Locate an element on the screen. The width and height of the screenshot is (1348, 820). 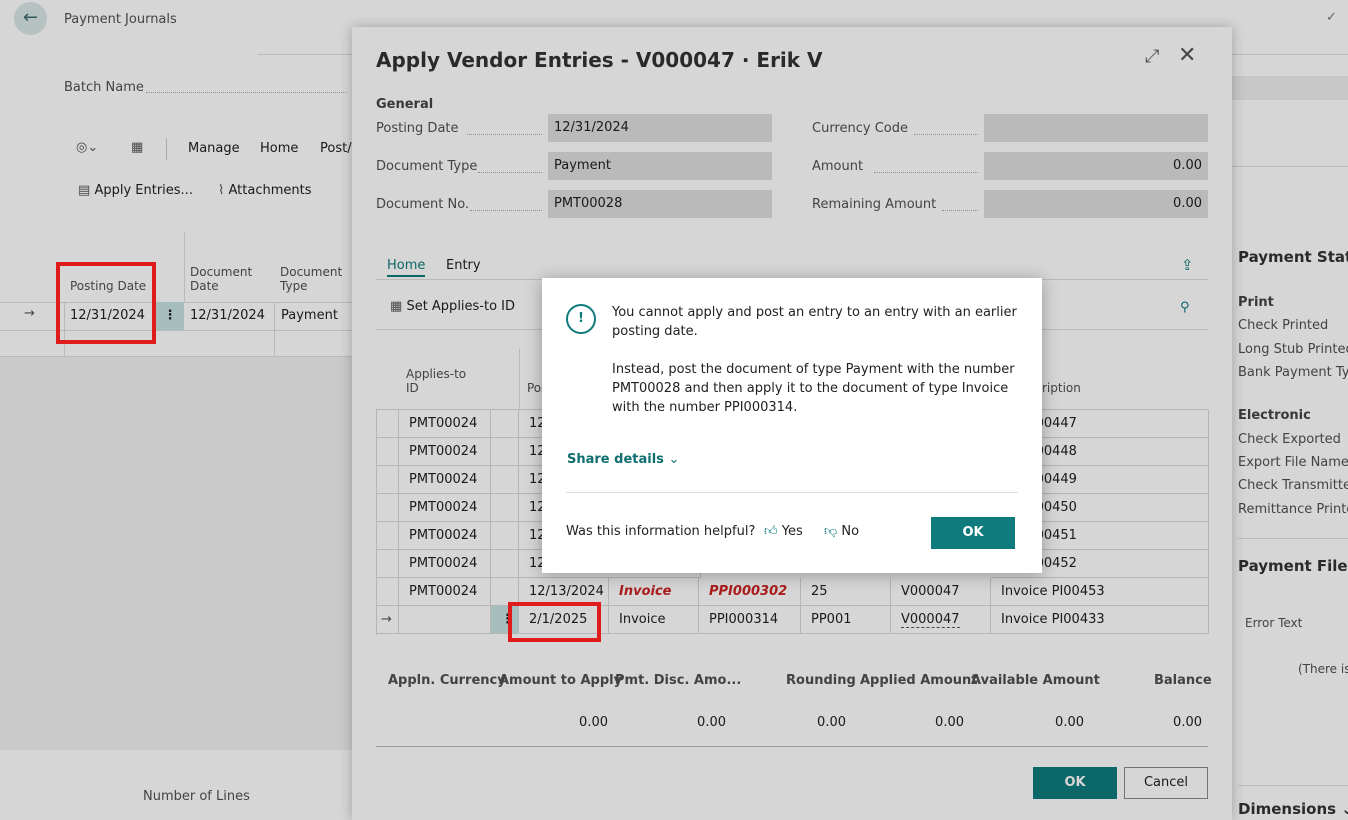
error-message-line2: posting date. is located at coordinates (655, 331).